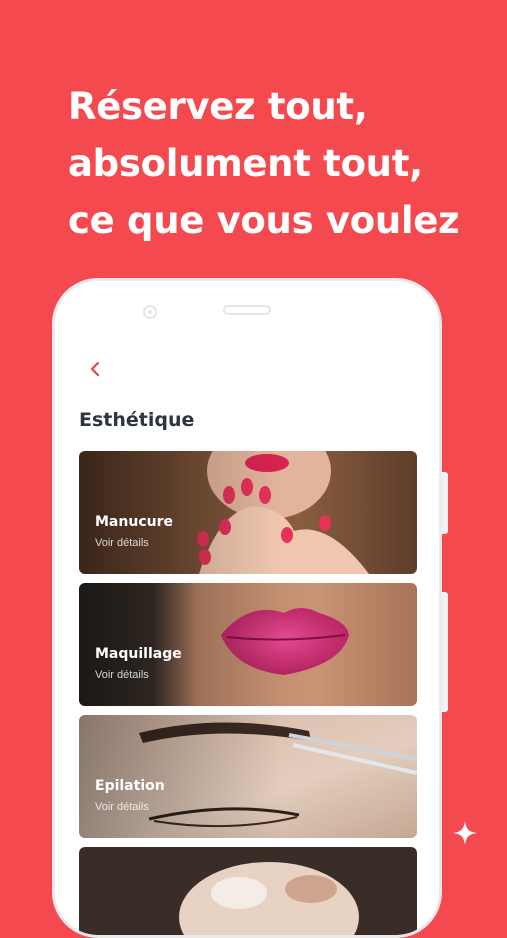  I want to click on back-button, so click(95, 369).